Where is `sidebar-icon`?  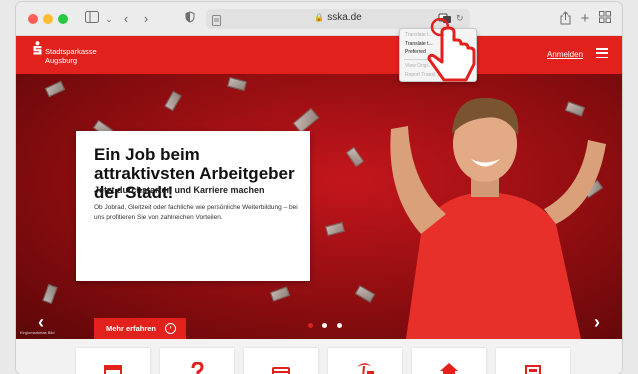 sidebar-icon is located at coordinates (92, 19).